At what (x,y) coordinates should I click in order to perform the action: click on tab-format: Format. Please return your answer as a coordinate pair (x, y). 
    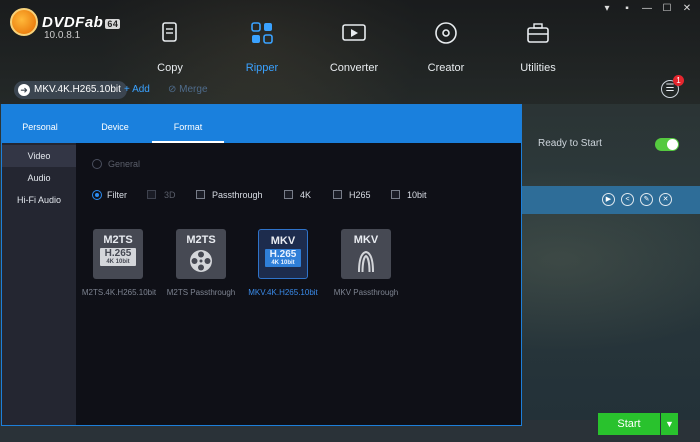
    Looking at the image, I should click on (188, 124).